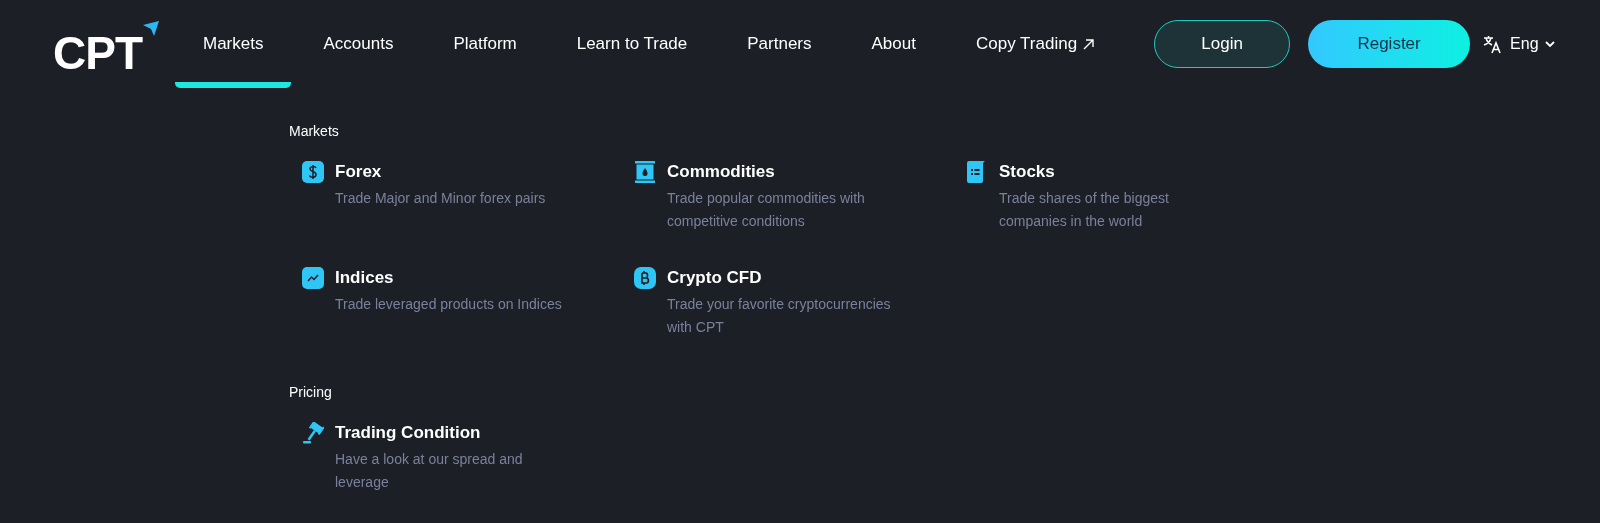 This screenshot has width=1600, height=523. What do you see at coordinates (645, 278) in the screenshot?
I see `bitcoin-icon` at bounding box center [645, 278].